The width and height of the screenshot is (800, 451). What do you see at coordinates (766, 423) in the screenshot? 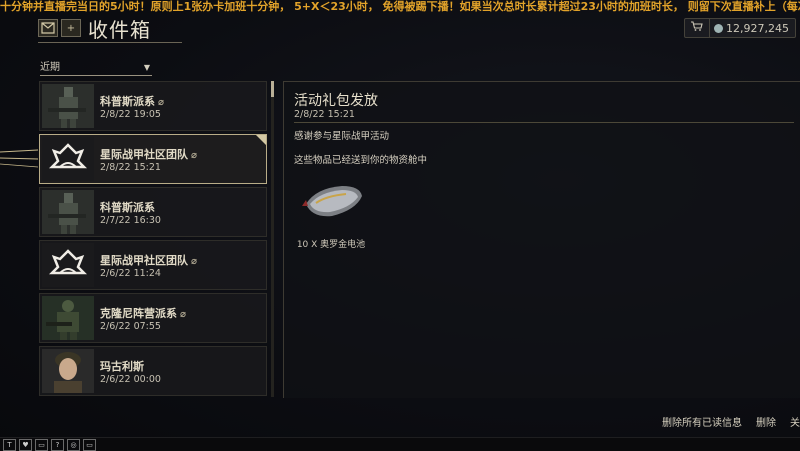
I see `delete-button: 删除` at bounding box center [766, 423].